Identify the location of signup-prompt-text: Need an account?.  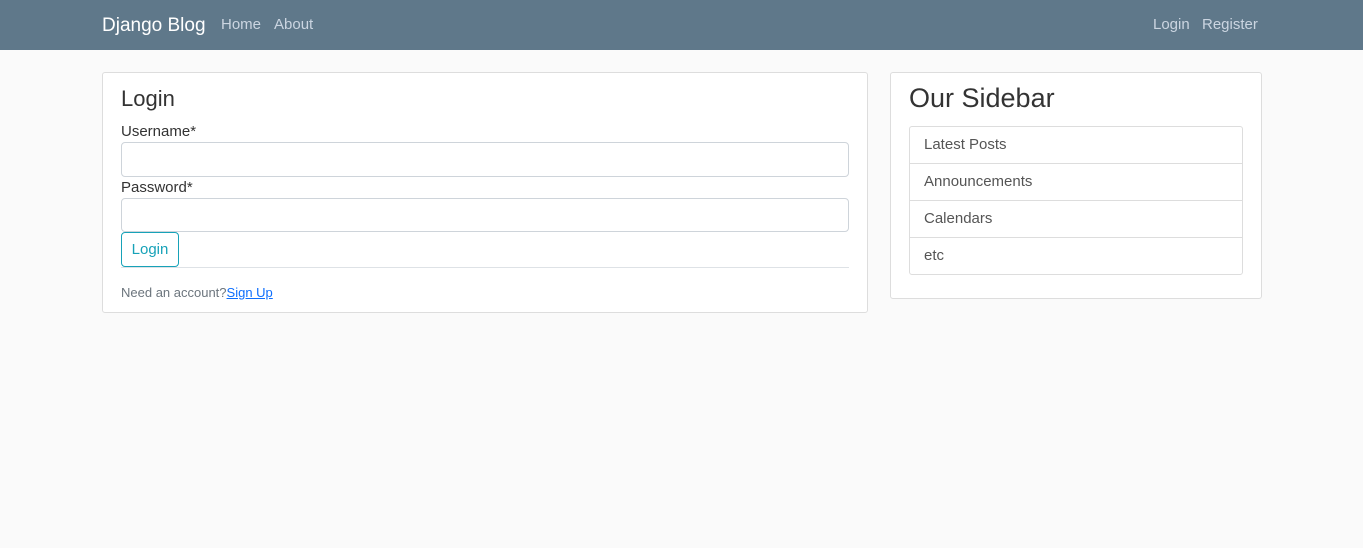
(174, 292).